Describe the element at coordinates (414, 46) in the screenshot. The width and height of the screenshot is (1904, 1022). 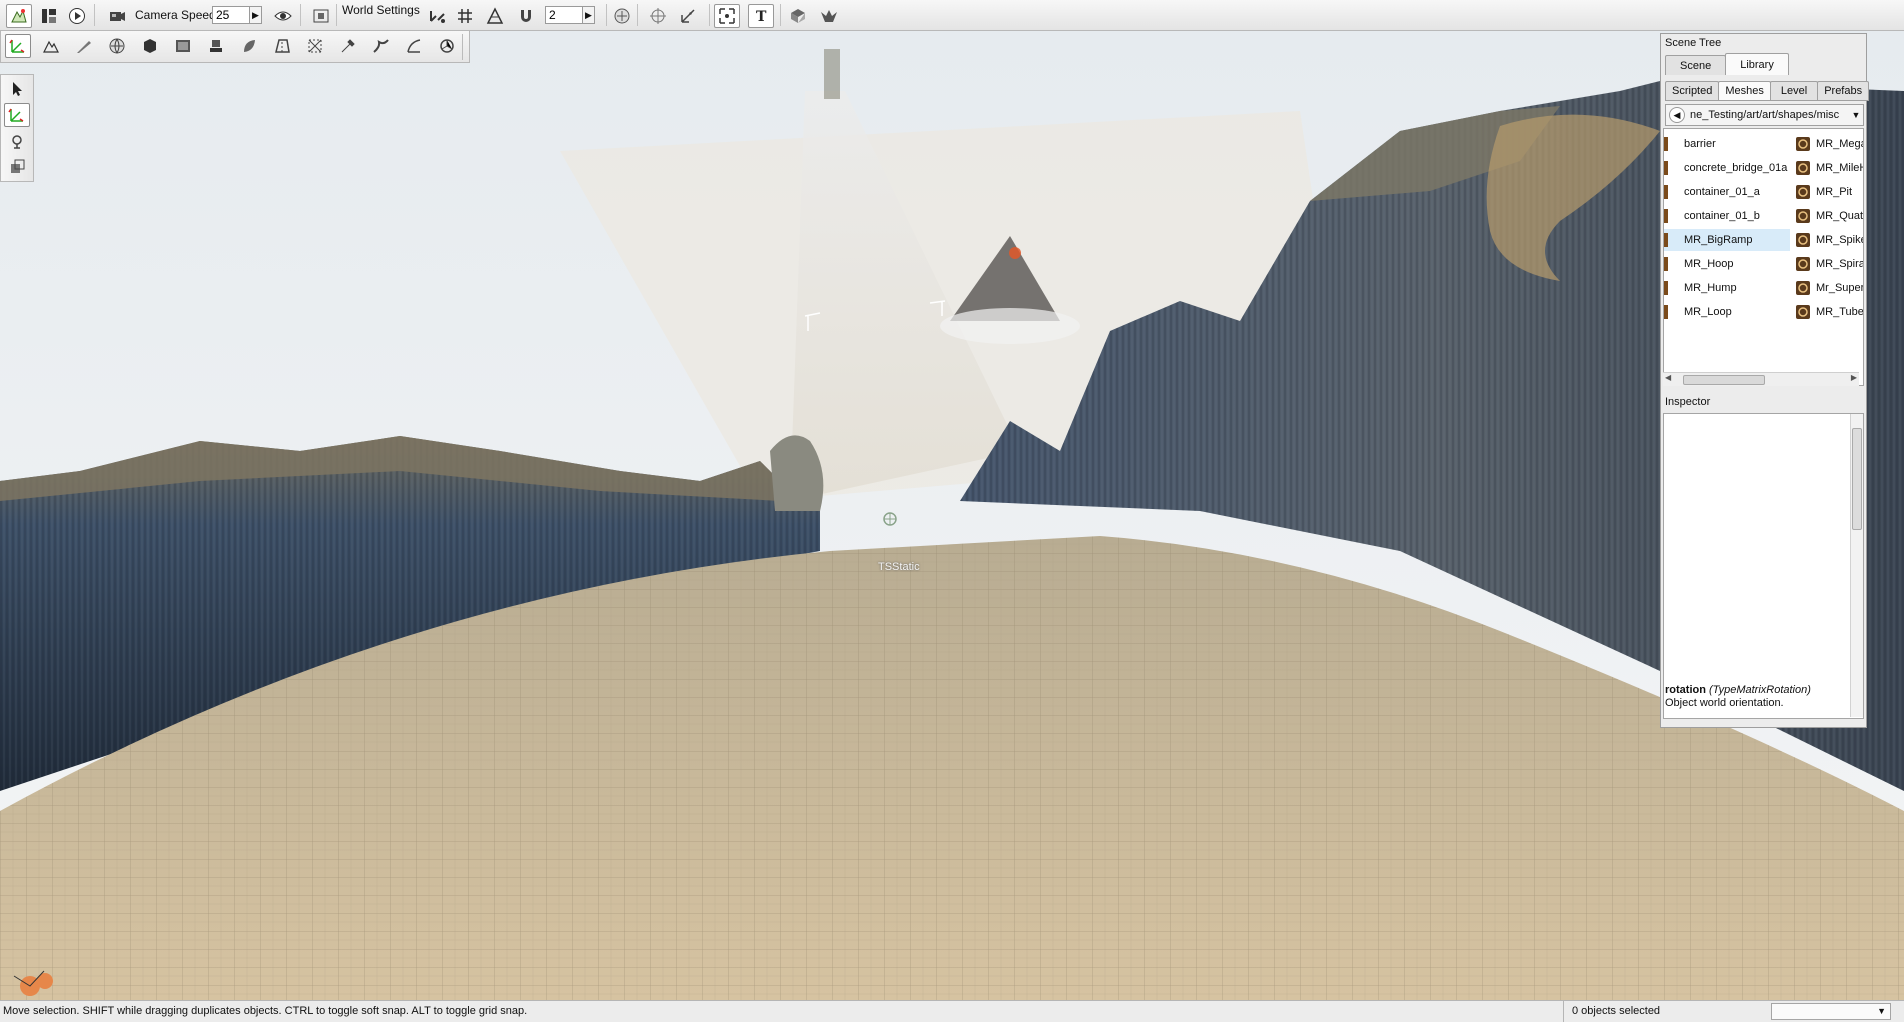
I see `particle-editor-icon` at that location.